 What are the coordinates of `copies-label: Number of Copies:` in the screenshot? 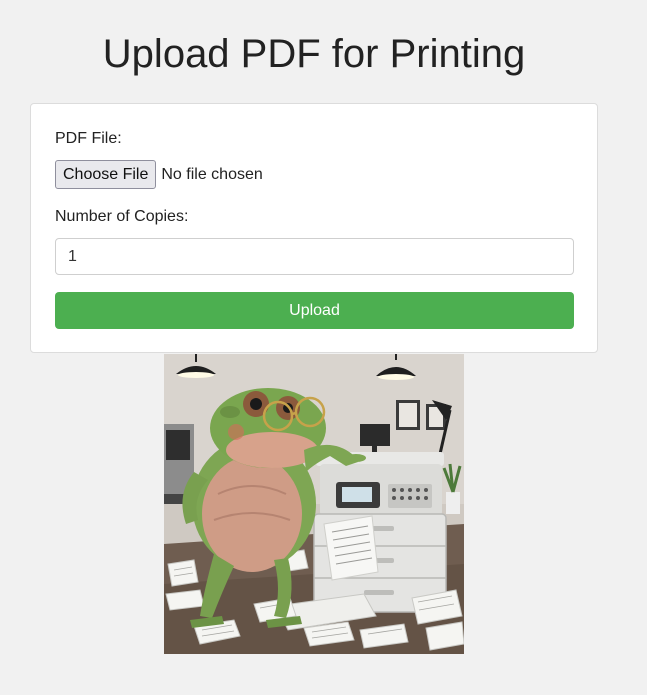 It's located at (122, 216).